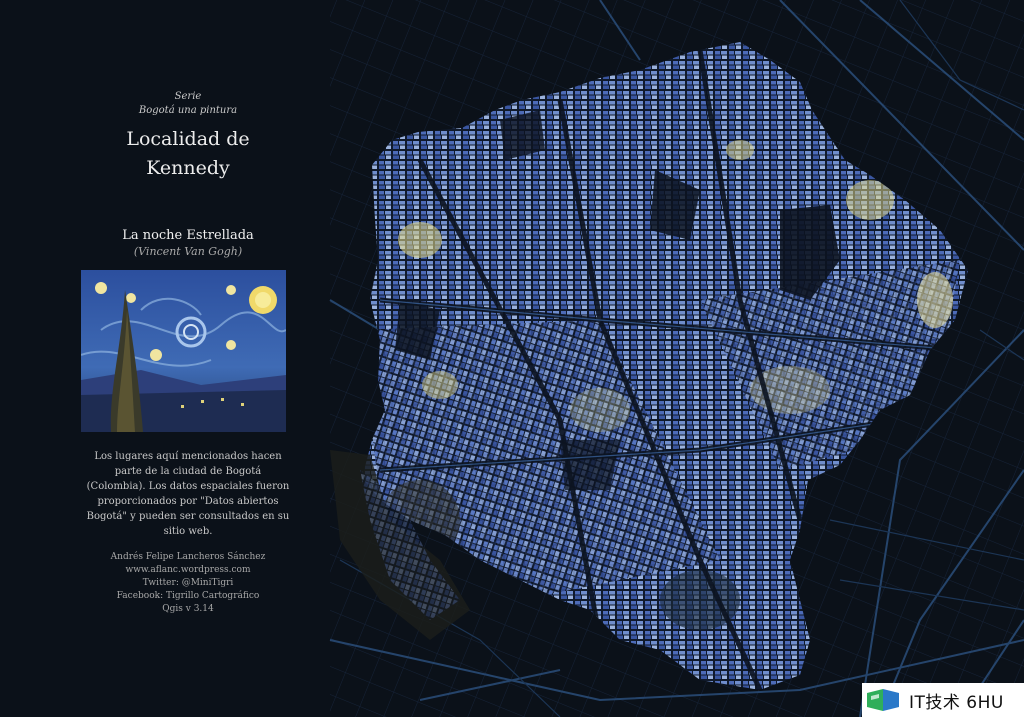  I want to click on watermark: IT技术 6HU, so click(943, 700).